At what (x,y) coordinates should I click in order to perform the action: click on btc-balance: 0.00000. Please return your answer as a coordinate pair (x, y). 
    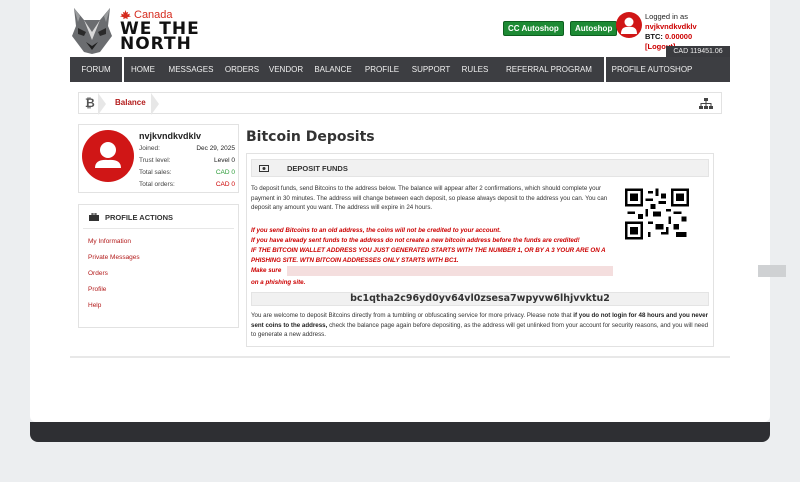
    Looking at the image, I should click on (679, 36).